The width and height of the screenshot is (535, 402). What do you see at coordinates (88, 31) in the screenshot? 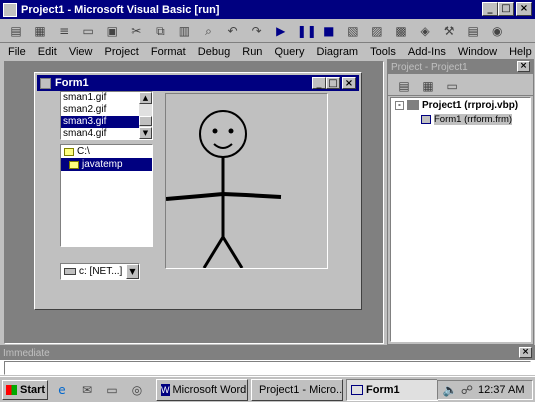
I see `open-icon: ▭` at bounding box center [88, 31].